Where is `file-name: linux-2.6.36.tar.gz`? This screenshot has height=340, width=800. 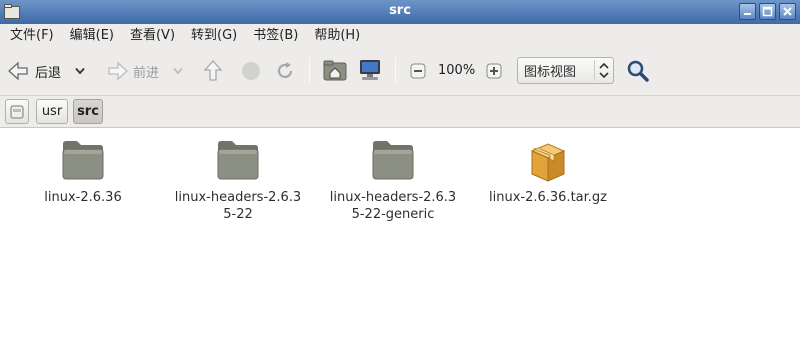
file-name: linux-2.6.36.tar.gz is located at coordinates (548, 197).